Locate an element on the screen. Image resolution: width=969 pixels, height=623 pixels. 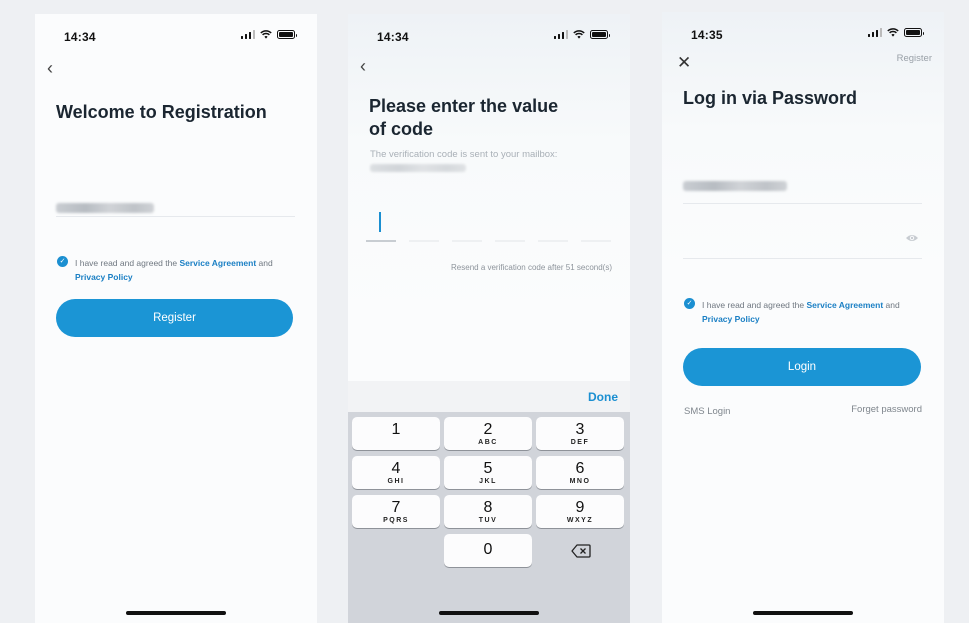
code-cursor is located at coordinates (380, 222).